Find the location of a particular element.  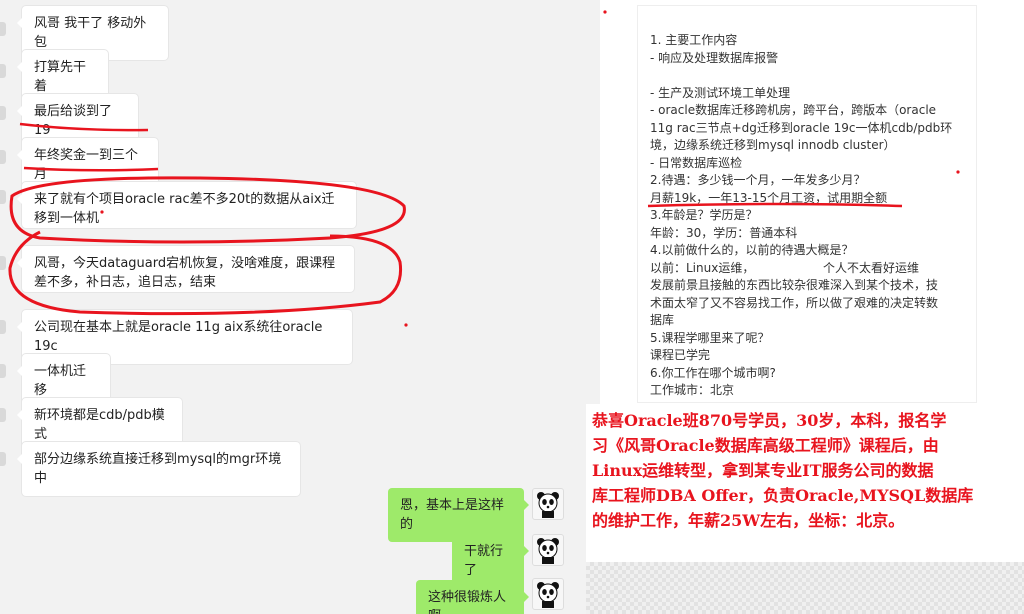

chat-message: 部分边缘系统直接迁移到mysql的mgr环境中 is located at coordinates (158, 469).